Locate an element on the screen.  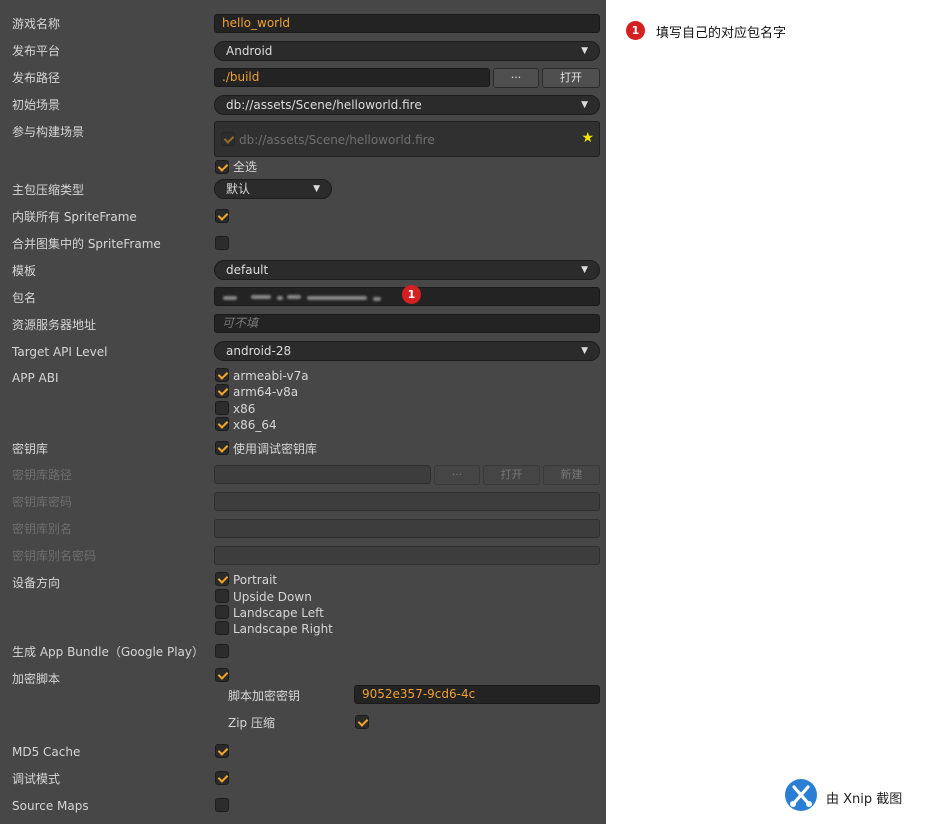
annotation-badge: 1 is located at coordinates (411, 294).